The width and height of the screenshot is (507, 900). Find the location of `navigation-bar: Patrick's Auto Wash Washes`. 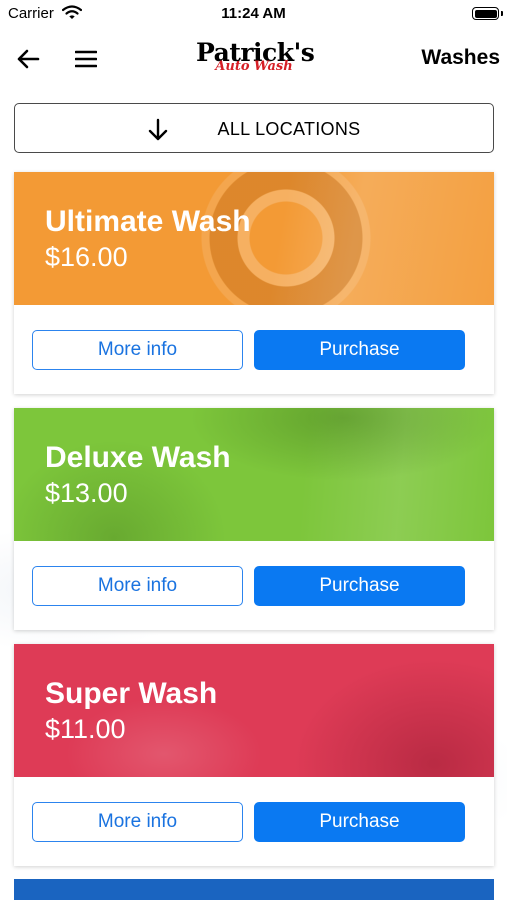

navigation-bar: Patrick's Auto Wash Washes is located at coordinates (253, 59).